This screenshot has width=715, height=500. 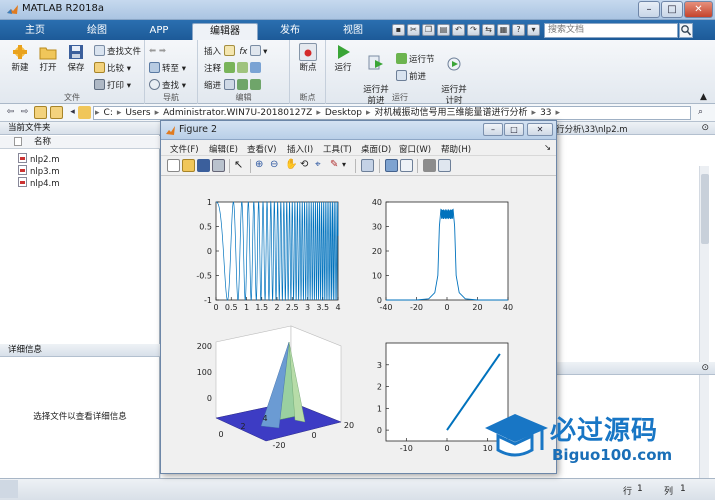 What do you see at coordinates (76, 58) in the screenshot?
I see `save-button: 保存` at bounding box center [76, 58].